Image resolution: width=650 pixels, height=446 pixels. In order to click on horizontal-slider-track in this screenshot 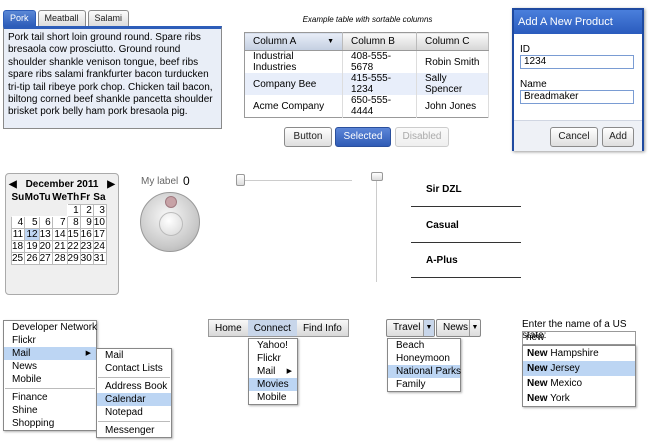, I will do `click(296, 180)`.